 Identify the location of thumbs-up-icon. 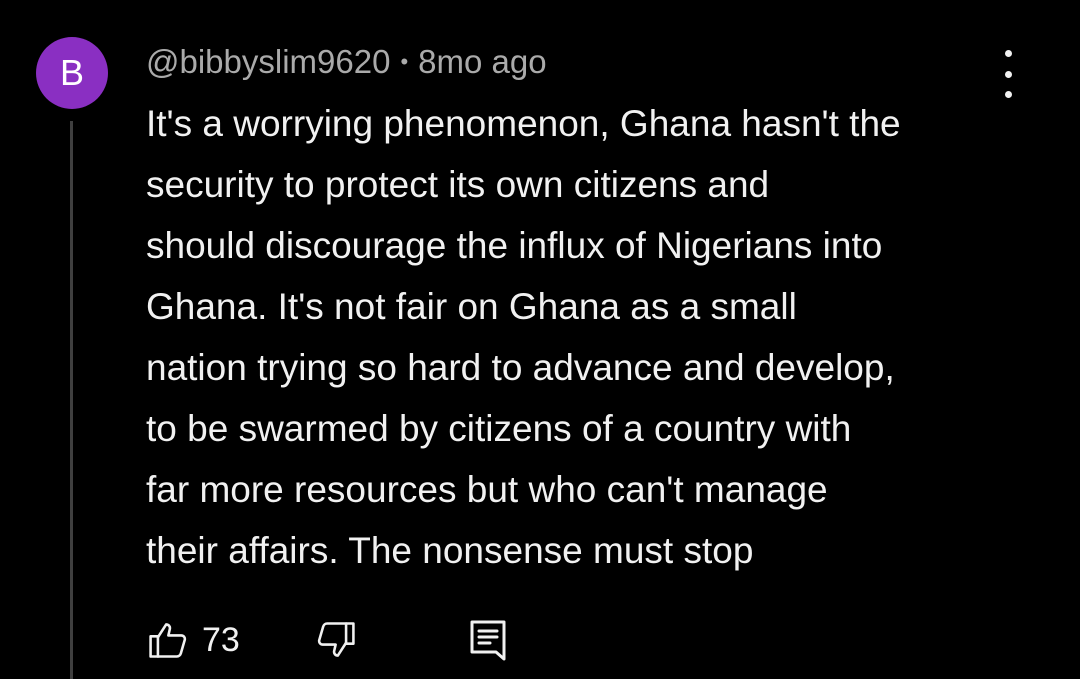
(168, 640).